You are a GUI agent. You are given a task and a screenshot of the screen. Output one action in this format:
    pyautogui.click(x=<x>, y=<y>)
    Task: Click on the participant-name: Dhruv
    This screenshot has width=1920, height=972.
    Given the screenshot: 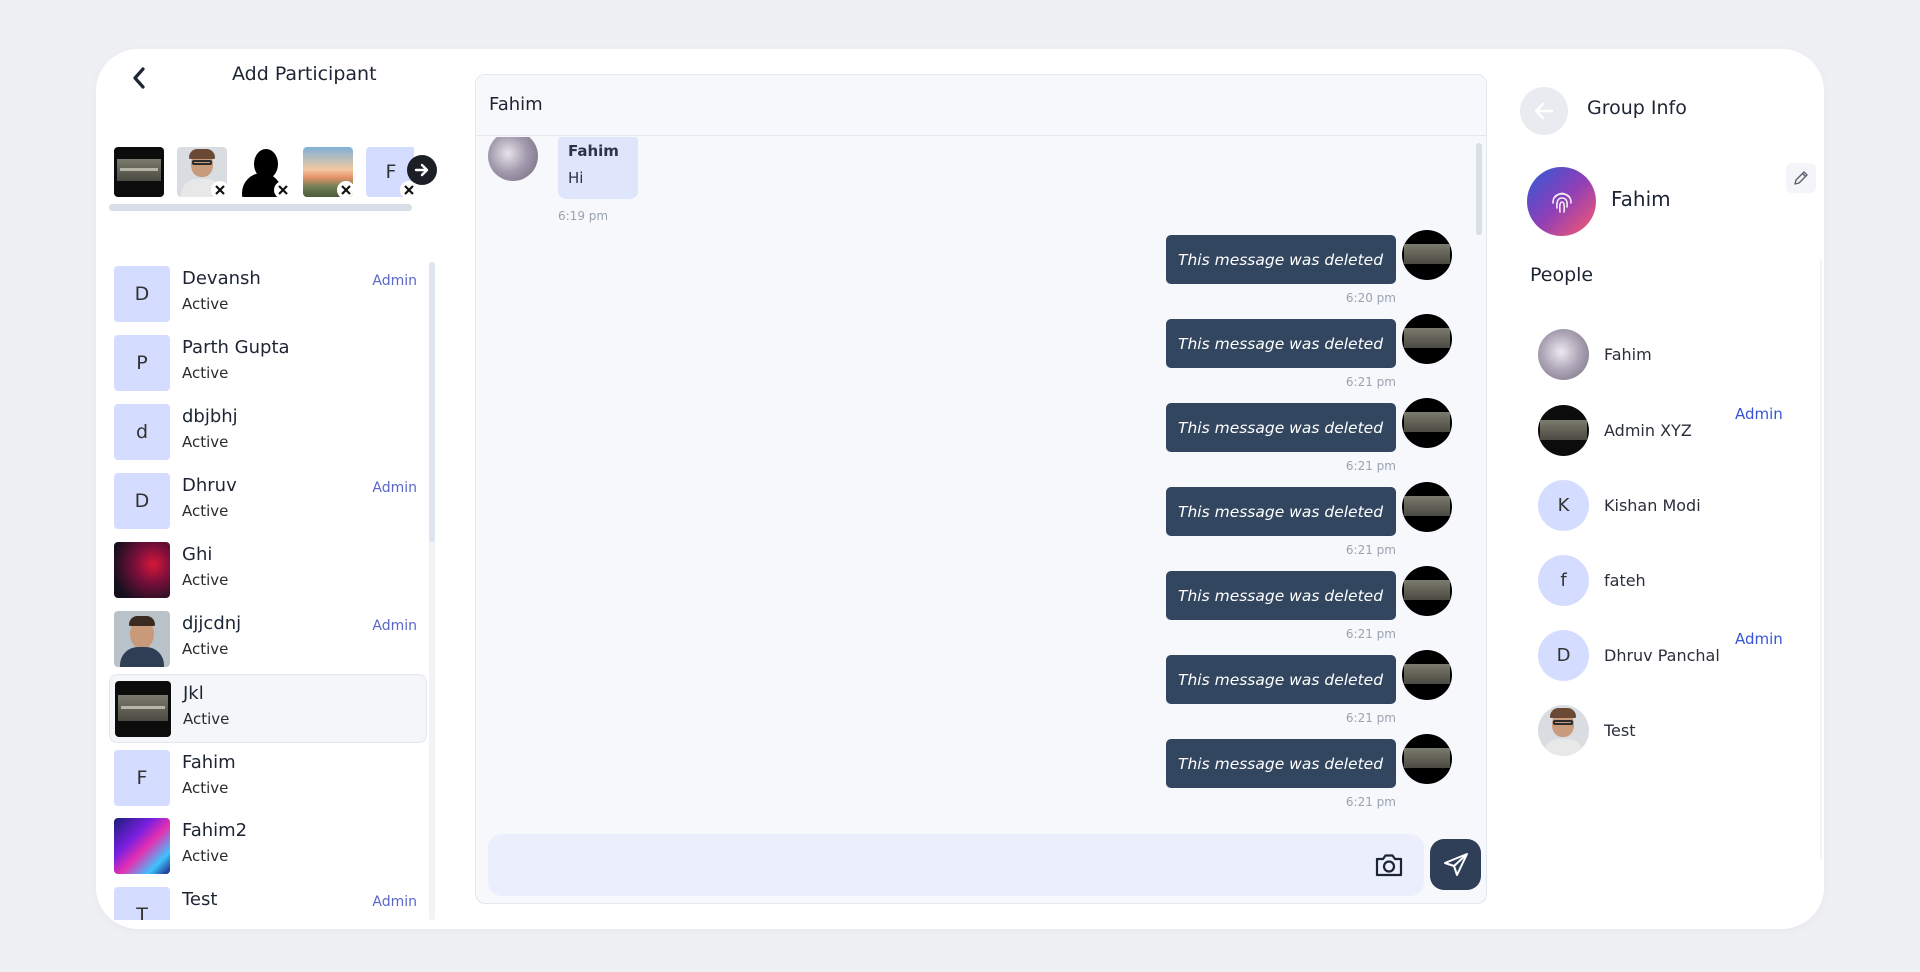 What is the action you would take?
    pyautogui.click(x=209, y=485)
    